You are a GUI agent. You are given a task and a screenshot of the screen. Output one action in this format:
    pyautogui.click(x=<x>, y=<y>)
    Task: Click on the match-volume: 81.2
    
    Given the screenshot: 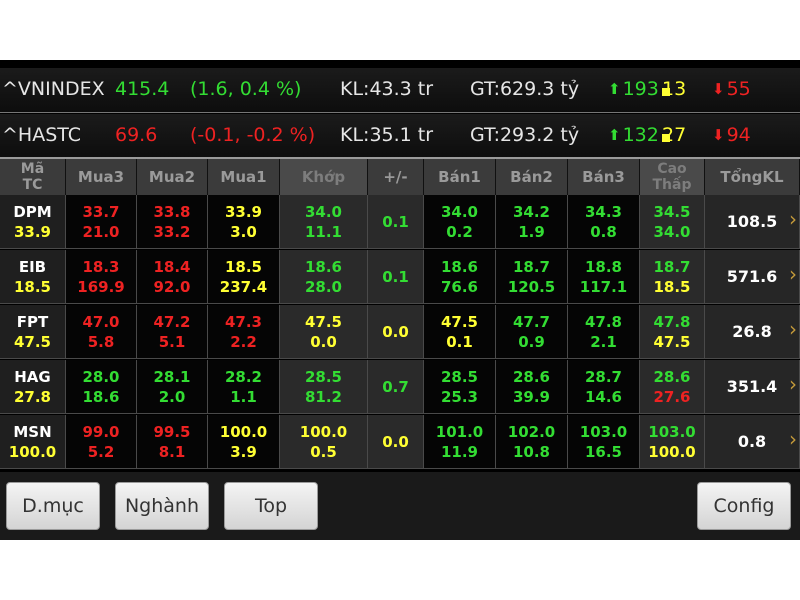 What is the action you would take?
    pyautogui.click(x=323, y=396)
    